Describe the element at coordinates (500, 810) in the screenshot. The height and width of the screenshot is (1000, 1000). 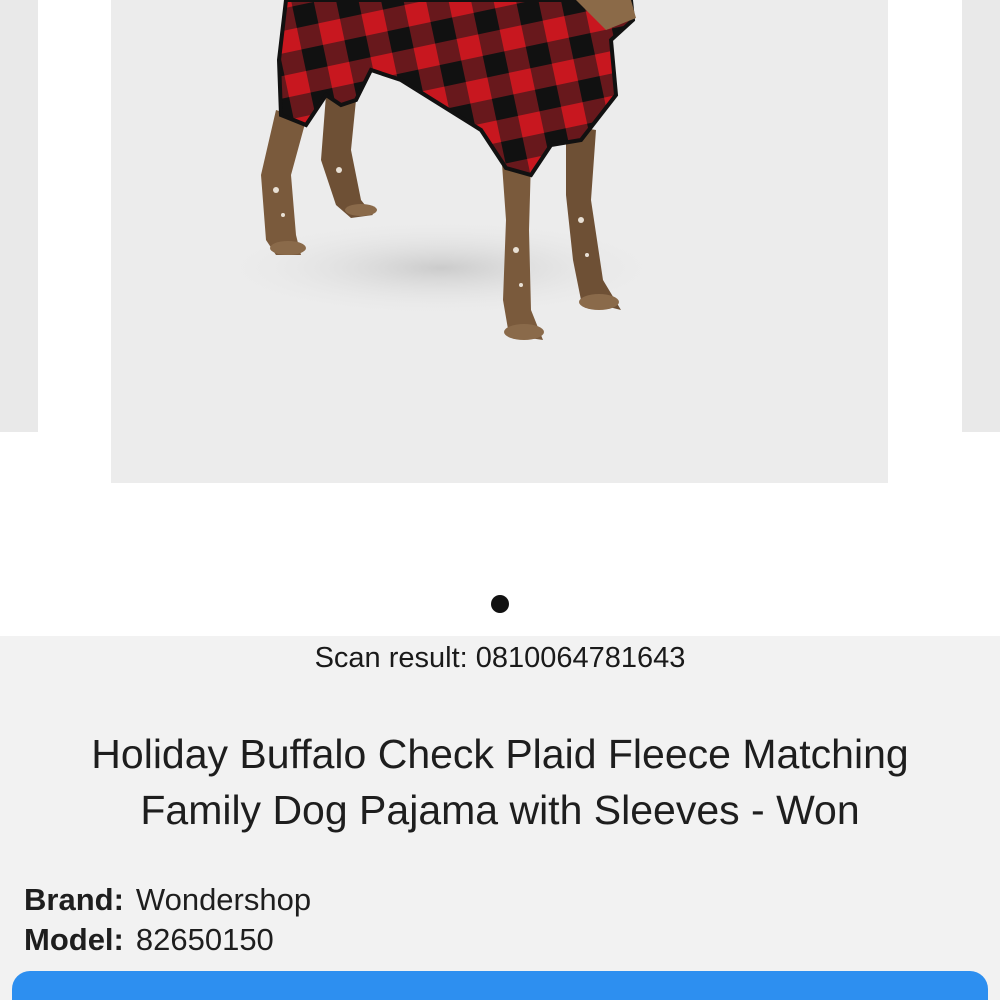
I see `product-title-line-2: Family Dog Pajama with Sleeves - Won` at that location.